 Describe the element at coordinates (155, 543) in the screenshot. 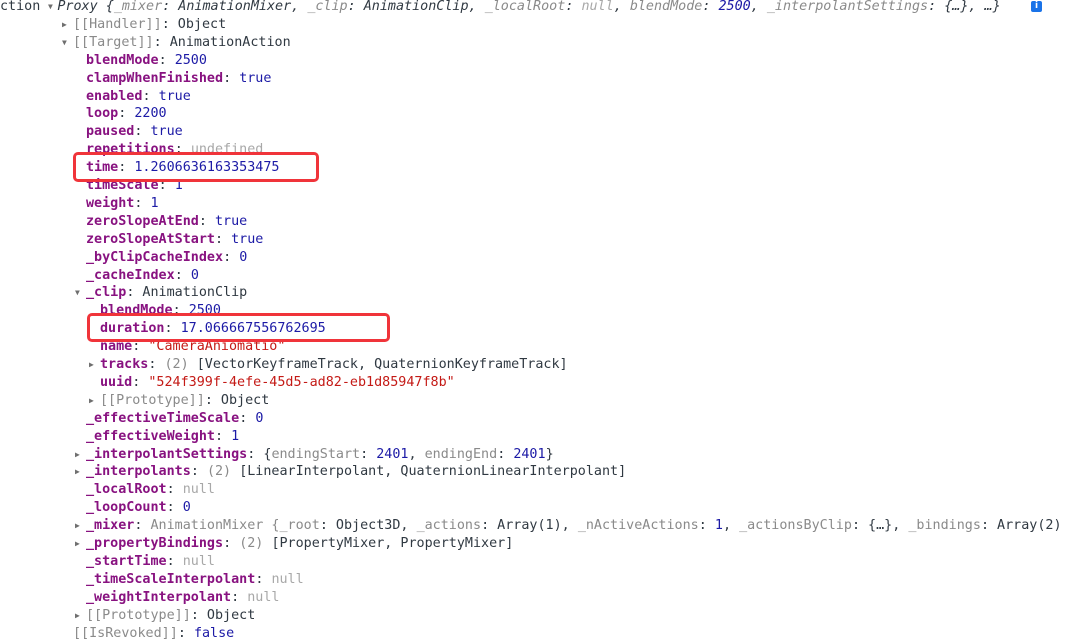

I see `property-key: _propertyBindings` at that location.